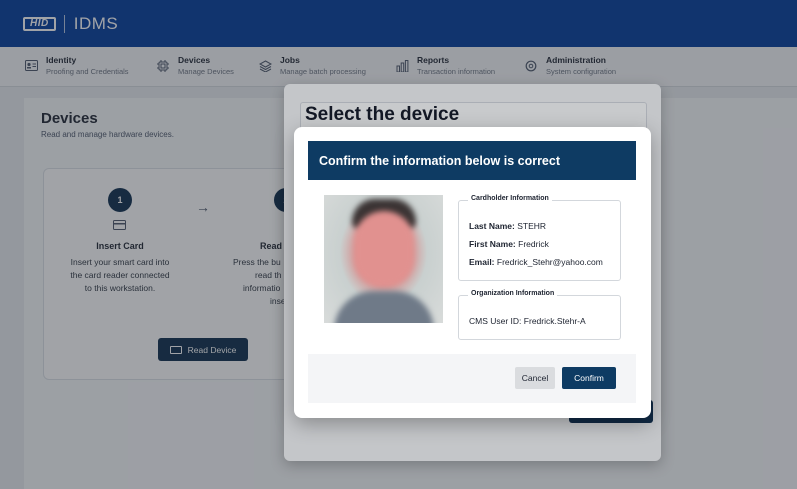  I want to click on confirm-title: Confirm the information below is correct, so click(439, 160).